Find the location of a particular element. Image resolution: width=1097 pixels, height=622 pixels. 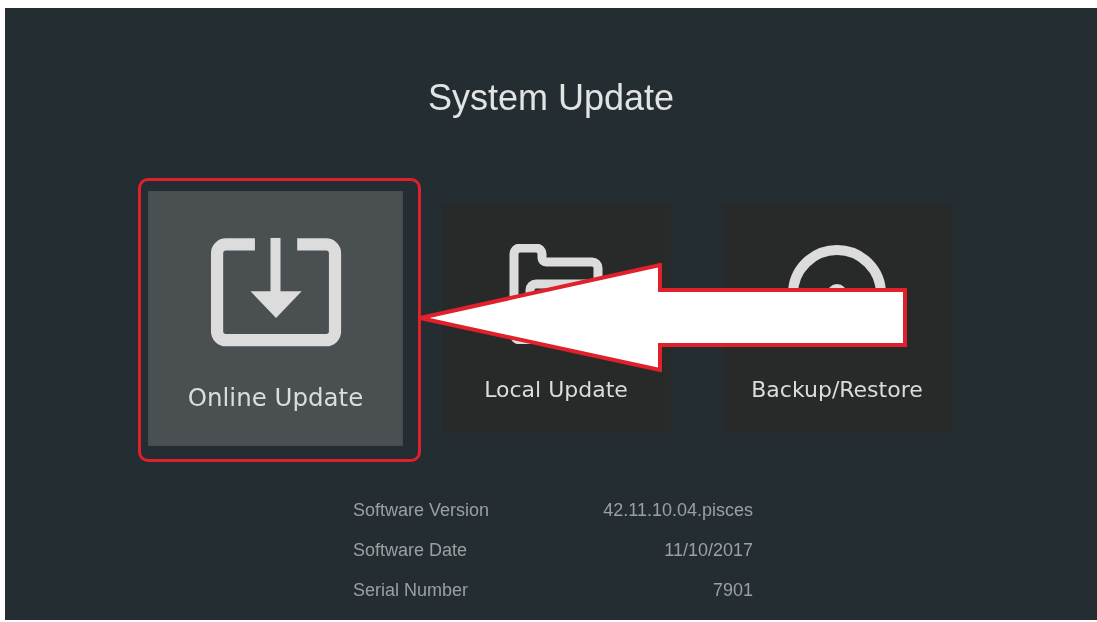

info-label: Software Version is located at coordinates (422, 510).